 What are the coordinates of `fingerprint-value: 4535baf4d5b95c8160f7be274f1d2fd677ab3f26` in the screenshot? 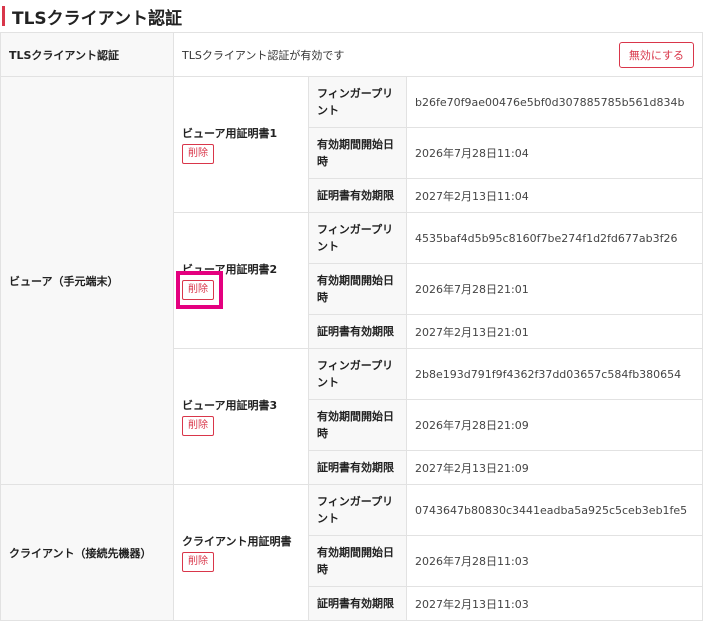 It's located at (554, 238).